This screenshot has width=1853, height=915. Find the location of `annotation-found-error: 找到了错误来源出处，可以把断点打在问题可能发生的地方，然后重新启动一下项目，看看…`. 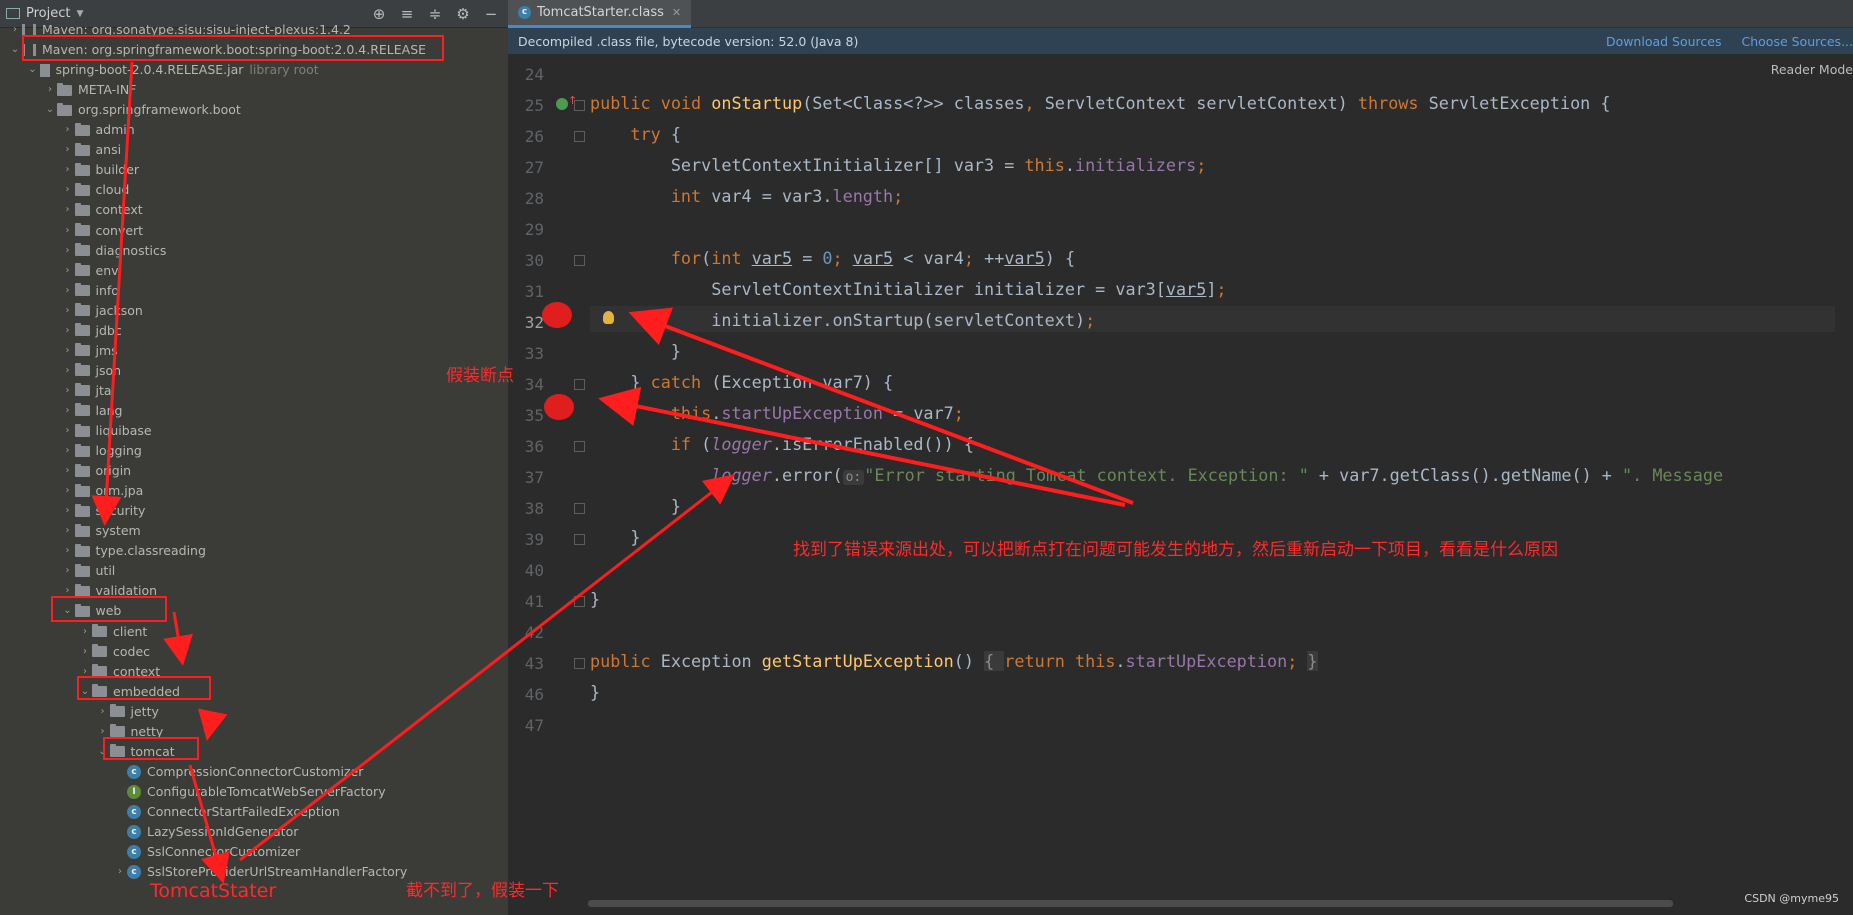

annotation-found-error: 找到了错误来源出处，可以把断点打在问题可能发生的地方，然后重新启动一下项目，看看… is located at coordinates (1175, 550).